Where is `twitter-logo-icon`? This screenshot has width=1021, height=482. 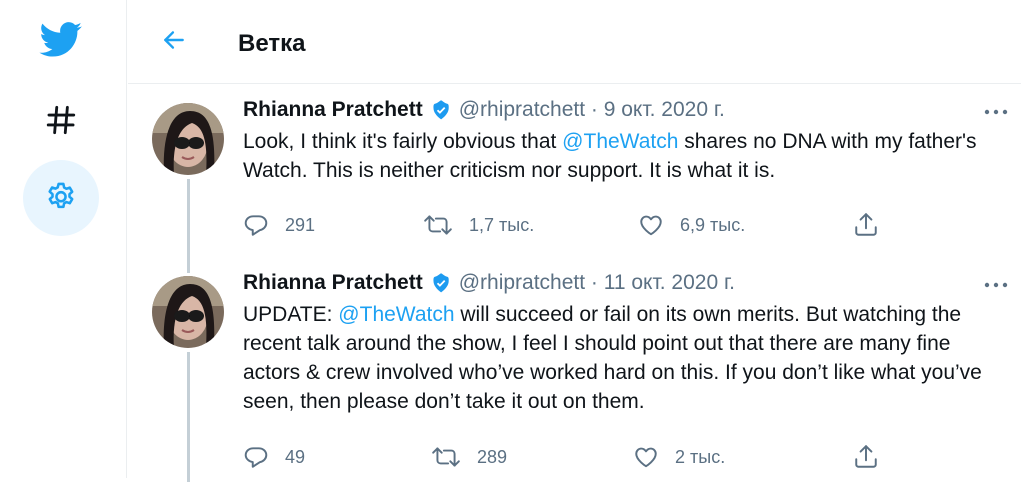 twitter-logo-icon is located at coordinates (61, 42).